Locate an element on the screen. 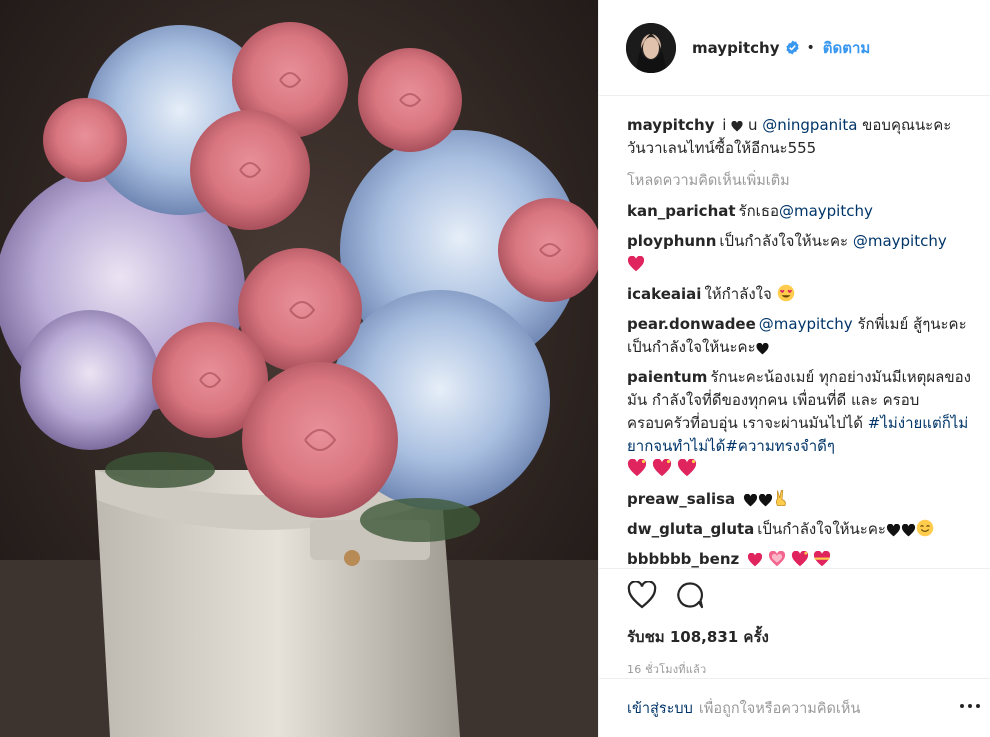 The height and width of the screenshot is (737, 990). comment-username: ployphunn is located at coordinates (671, 241).